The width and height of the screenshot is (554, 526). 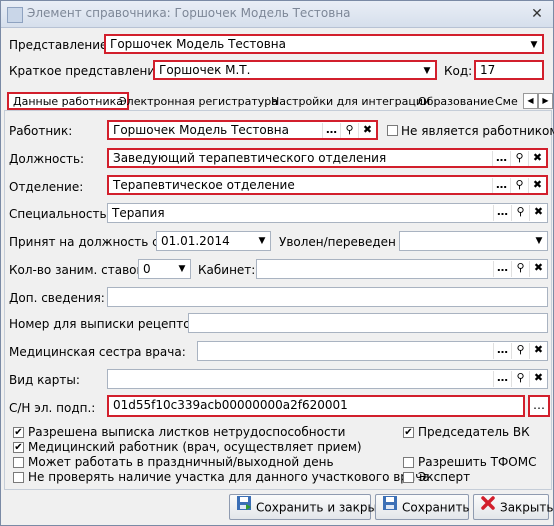 I want to click on save-close-button: Сохранить и закрыть, so click(x=310, y=507).